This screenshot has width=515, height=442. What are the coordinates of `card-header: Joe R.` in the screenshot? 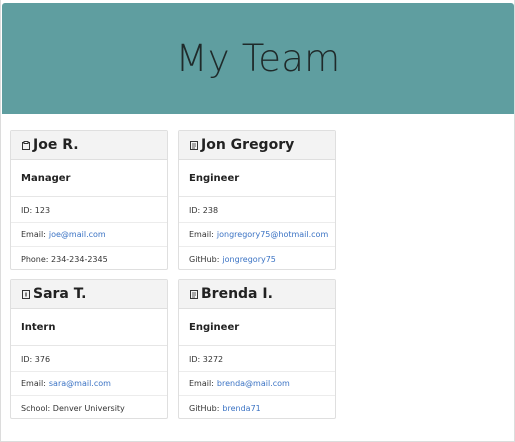 It's located at (89, 145).